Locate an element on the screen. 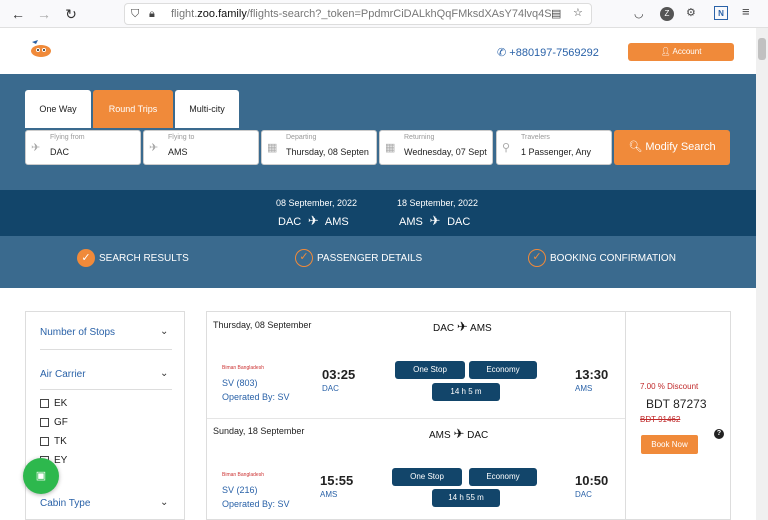  return-from: AMS is located at coordinates (411, 222).